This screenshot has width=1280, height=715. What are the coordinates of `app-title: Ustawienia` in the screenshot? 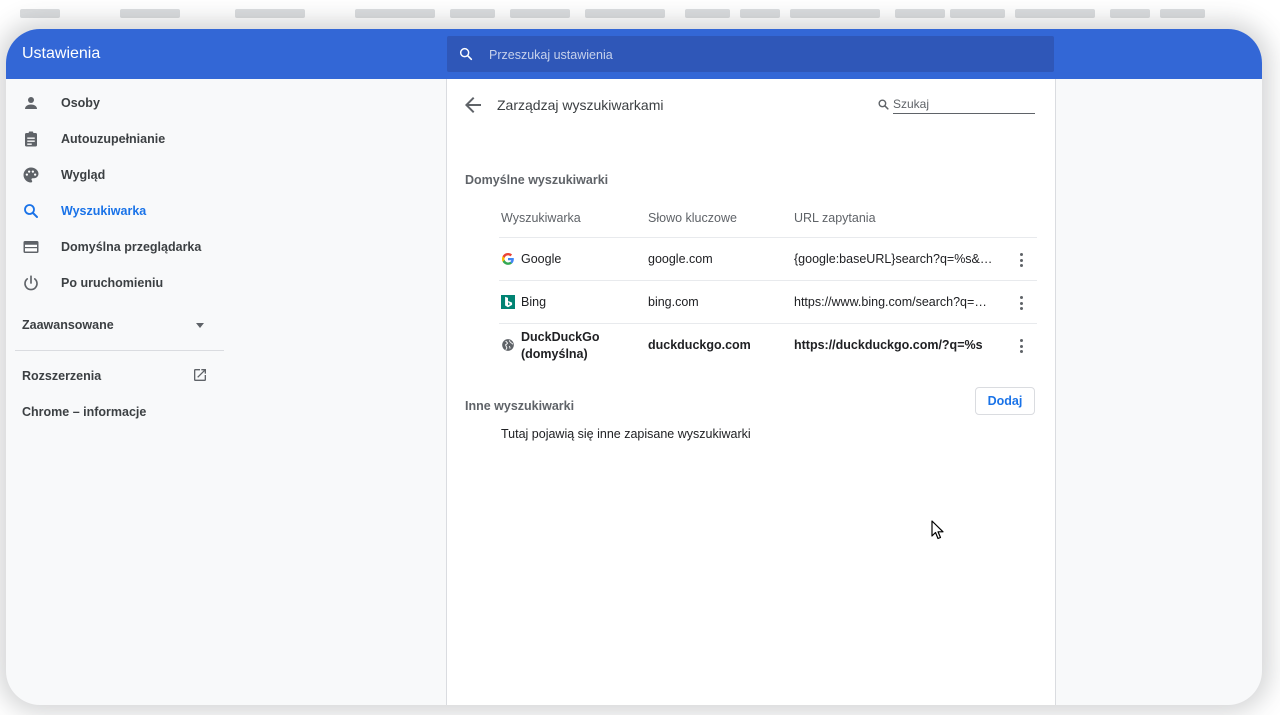 It's located at (61, 53).